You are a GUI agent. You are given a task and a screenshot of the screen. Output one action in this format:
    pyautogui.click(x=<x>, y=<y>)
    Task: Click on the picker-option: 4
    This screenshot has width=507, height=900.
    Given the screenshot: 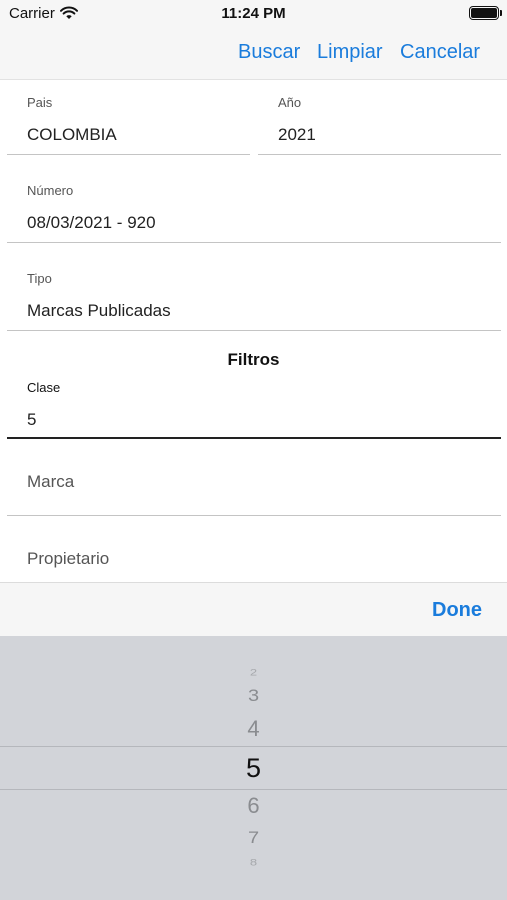 What is the action you would take?
    pyautogui.click(x=253, y=729)
    